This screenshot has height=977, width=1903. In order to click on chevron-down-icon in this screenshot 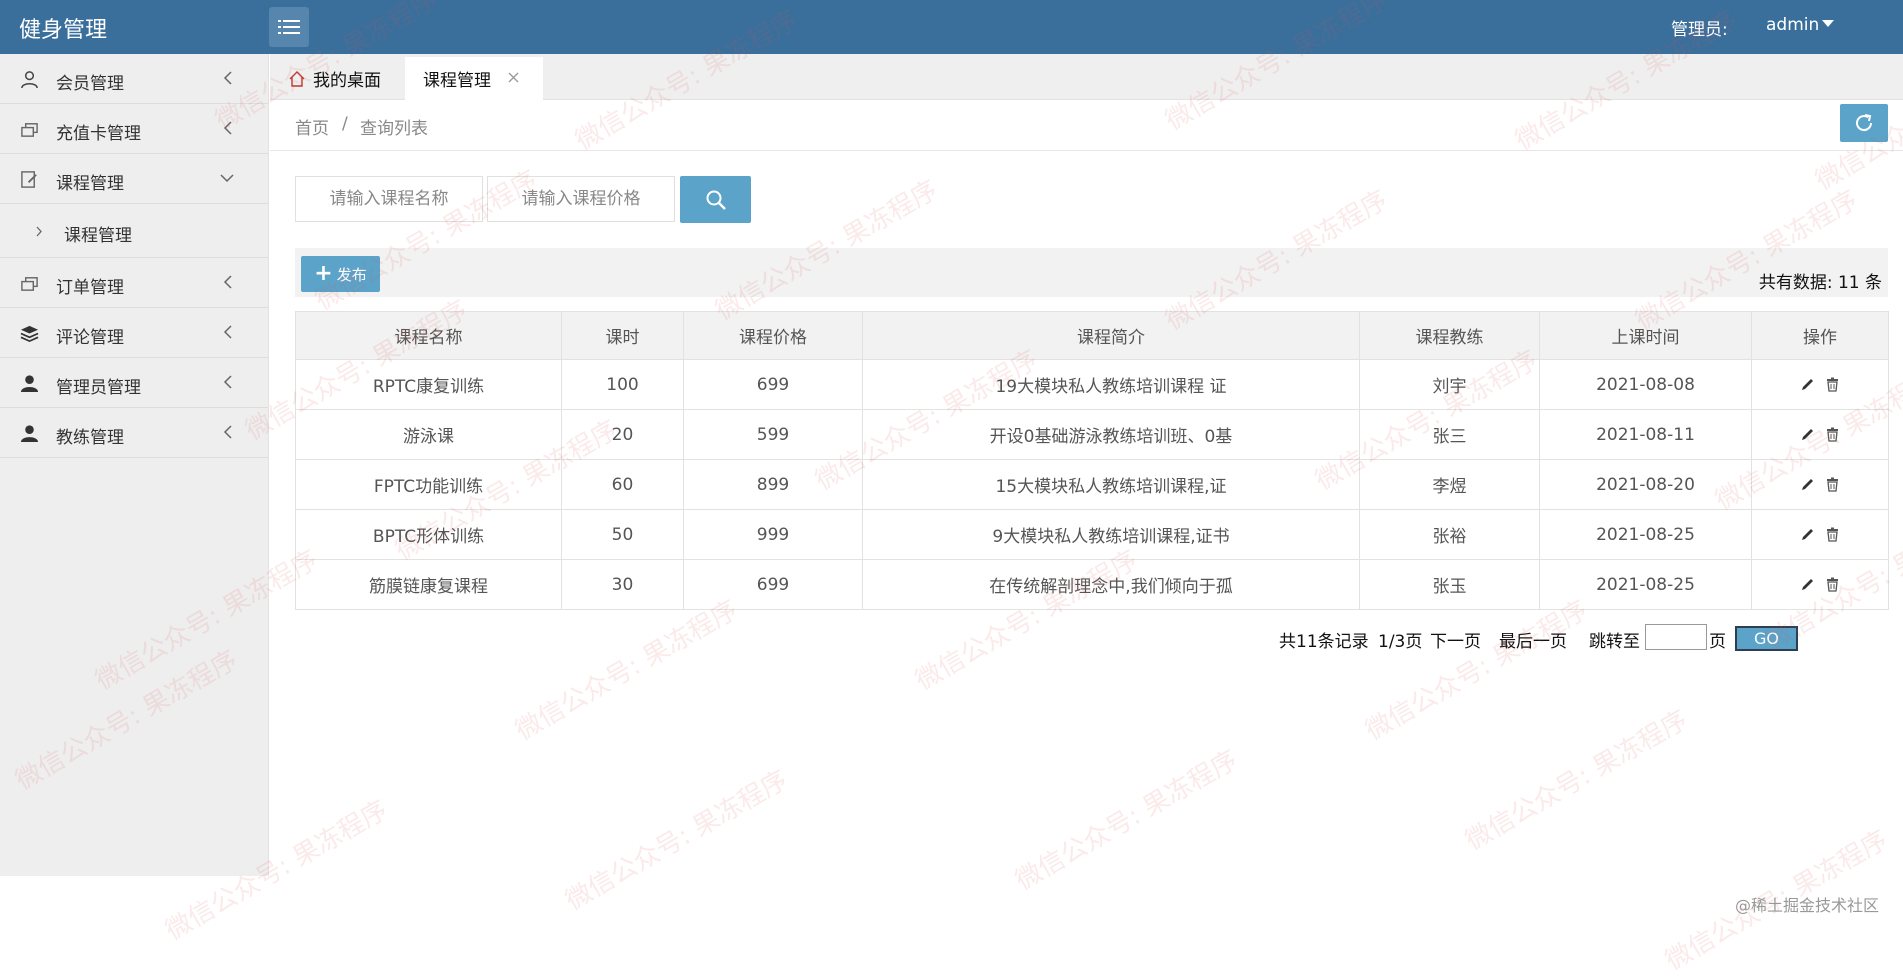, I will do `click(1828, 23)`.